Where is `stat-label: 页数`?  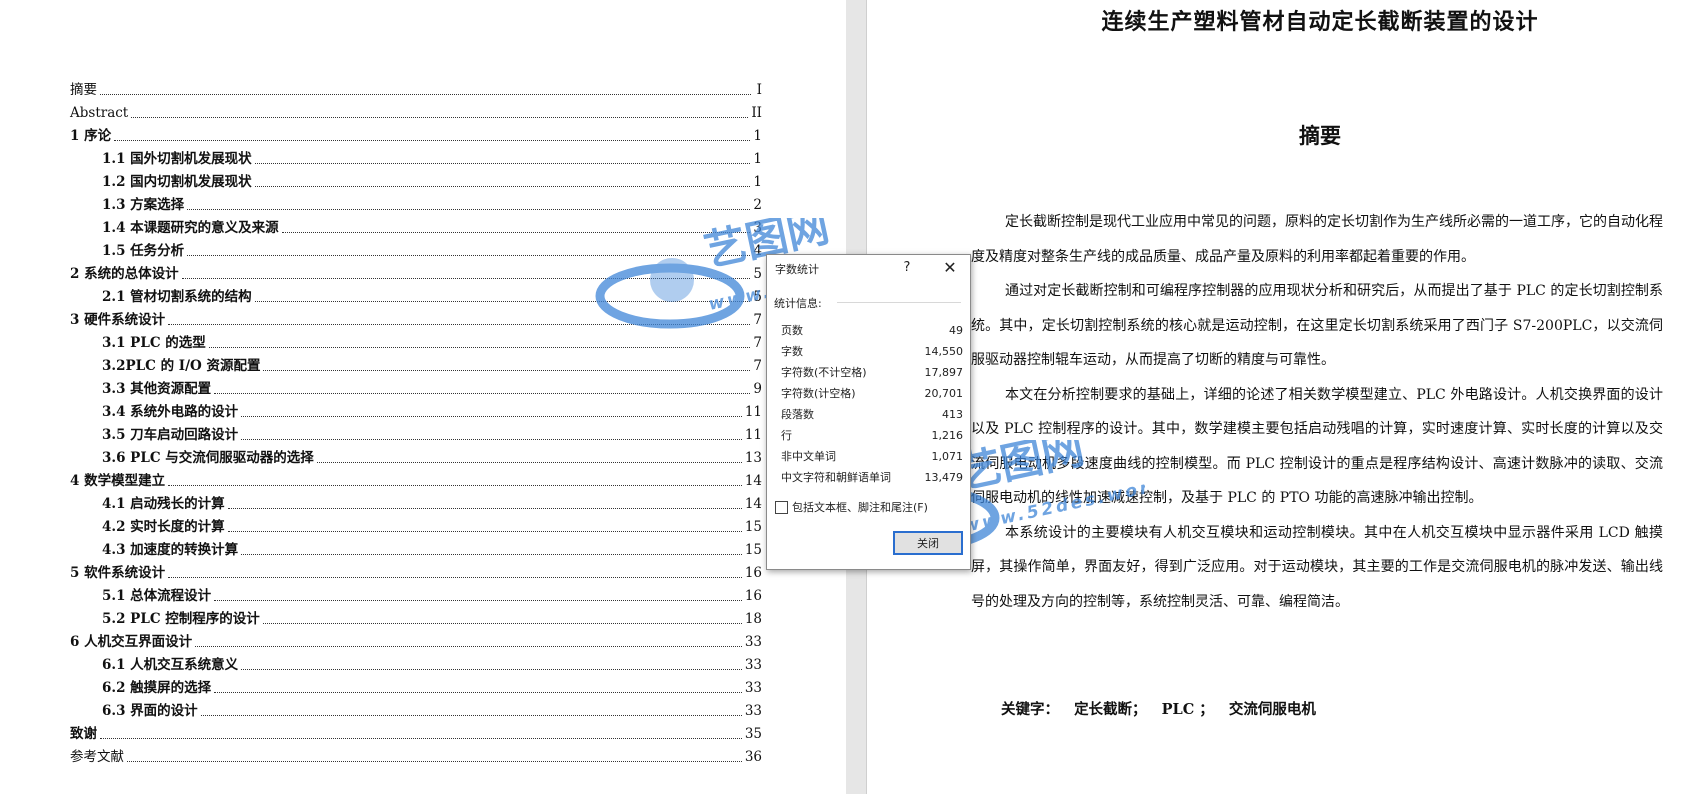
stat-label: 页数 is located at coordinates (792, 330).